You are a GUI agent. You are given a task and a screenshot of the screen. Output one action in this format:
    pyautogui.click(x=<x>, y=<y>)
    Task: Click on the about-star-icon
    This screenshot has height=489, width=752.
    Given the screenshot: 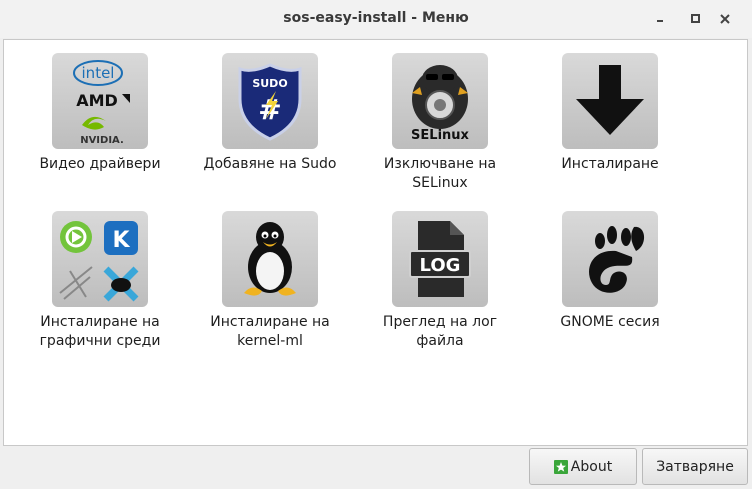 What is the action you would take?
    pyautogui.click(x=560, y=466)
    